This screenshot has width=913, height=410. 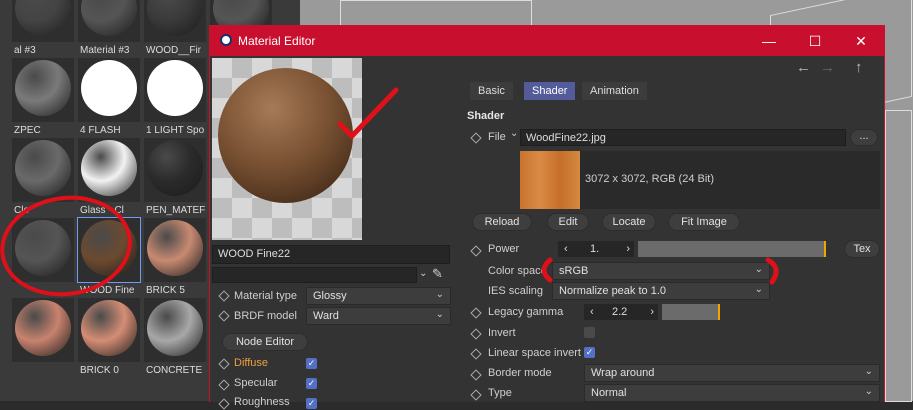 What do you see at coordinates (265, 316) in the screenshot?
I see `brdf-model-label: BRDF model` at bounding box center [265, 316].